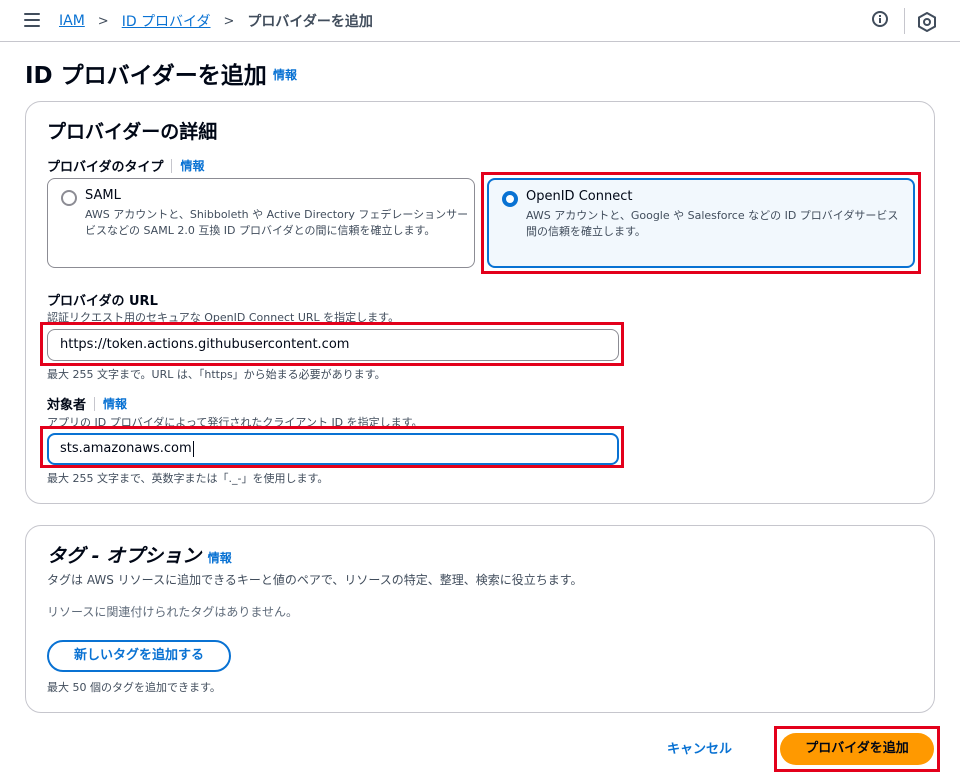 This screenshot has height=779, width=960. I want to click on page-info-link: 情報, so click(285, 74).